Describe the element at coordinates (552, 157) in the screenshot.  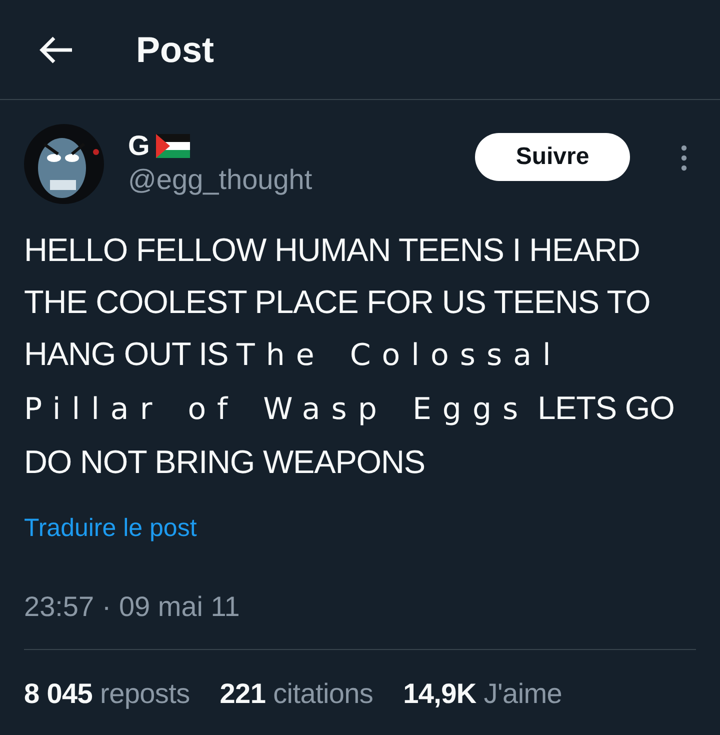
I see `follow-button: Suivre` at that location.